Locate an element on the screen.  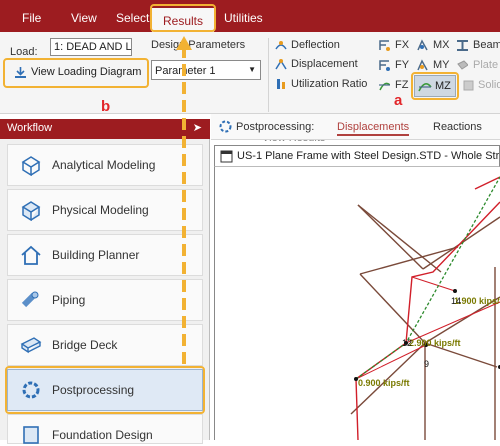
house-icon is located at coordinates (31, 255).